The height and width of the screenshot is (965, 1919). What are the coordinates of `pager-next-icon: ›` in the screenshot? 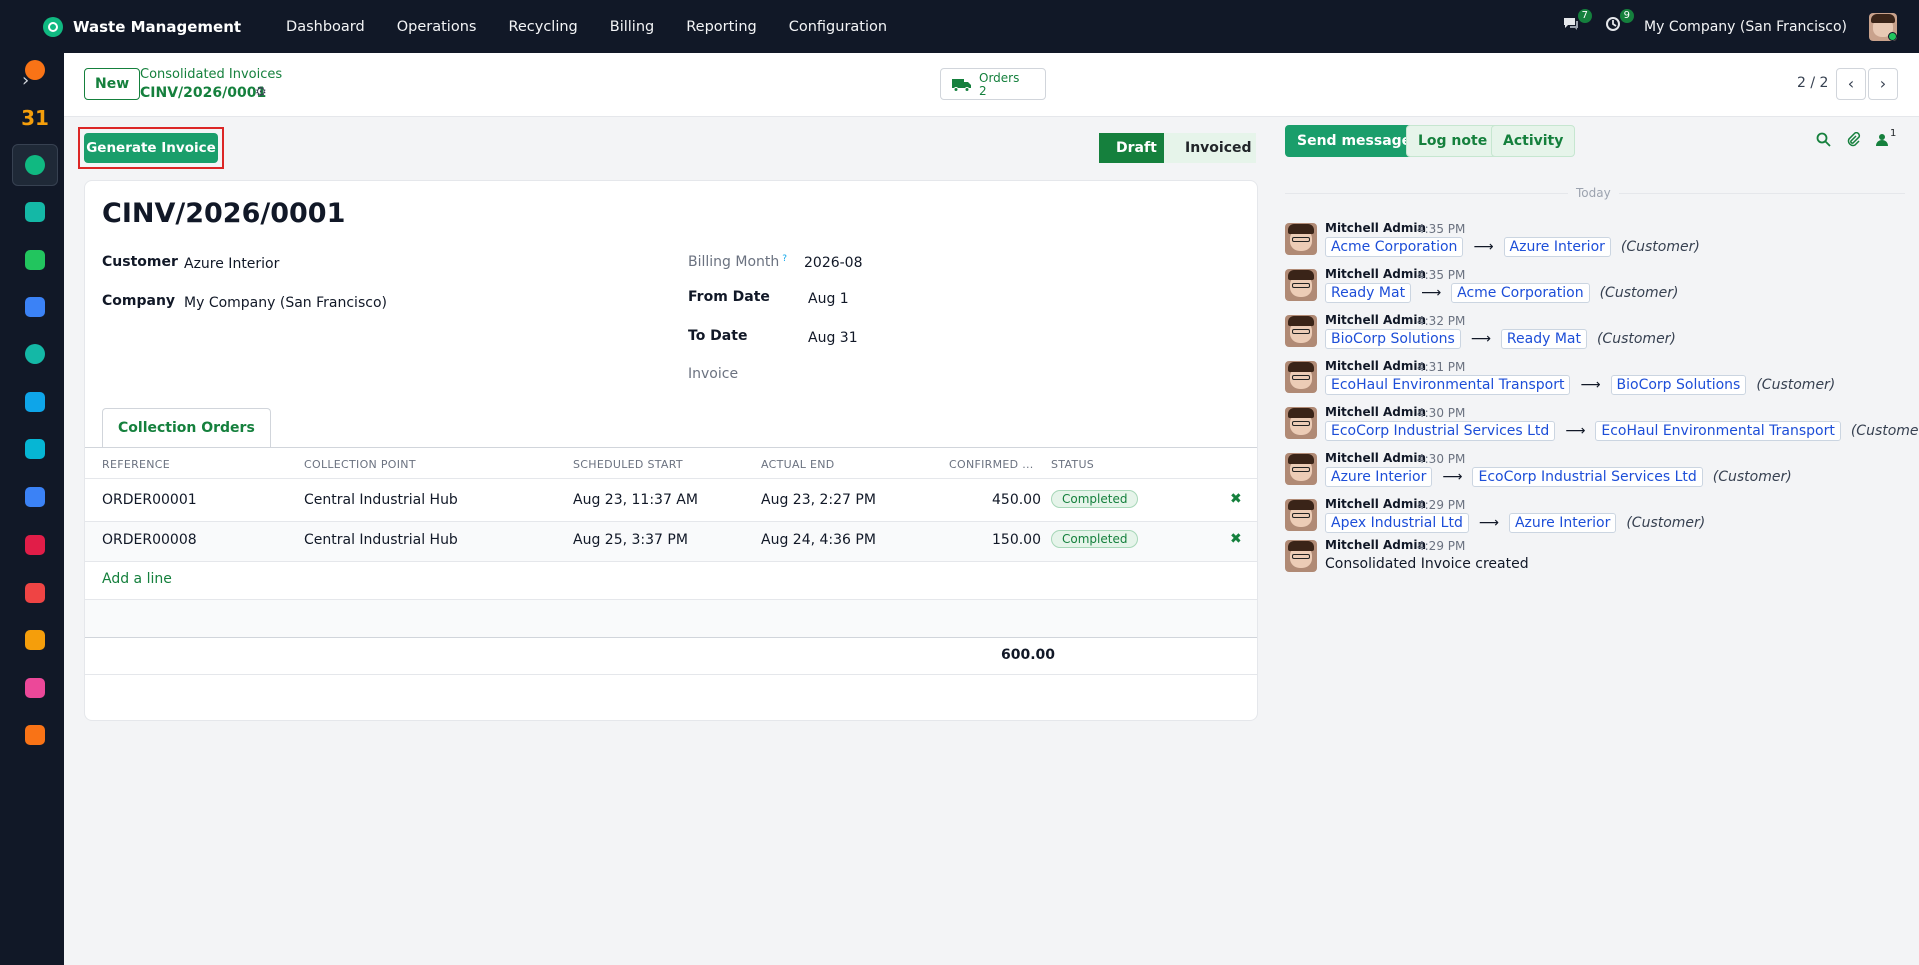 It's located at (1883, 84).